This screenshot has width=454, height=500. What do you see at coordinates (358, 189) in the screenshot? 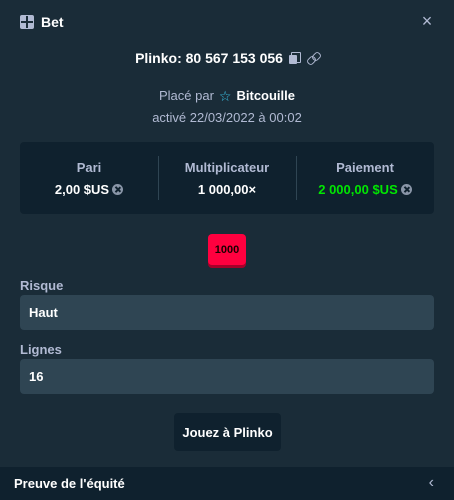
I see `stat-payout-value: 2 000,00 $US` at bounding box center [358, 189].